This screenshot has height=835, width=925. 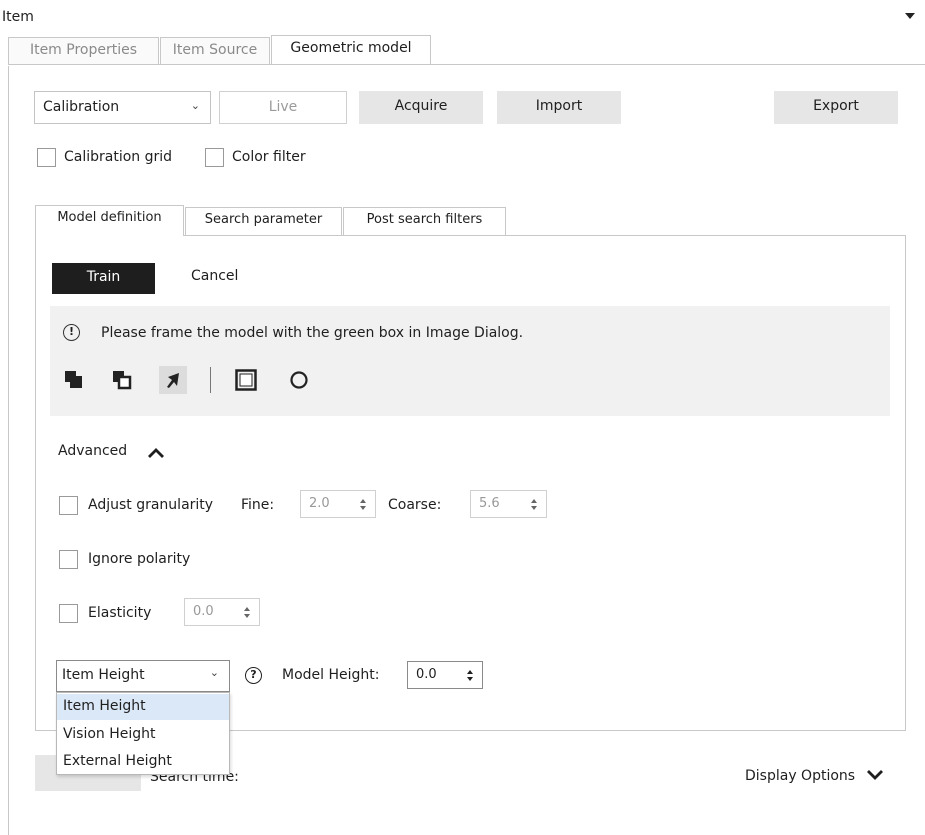 I want to click on dropdown-option-item-height: Item Height, so click(x=143, y=707).